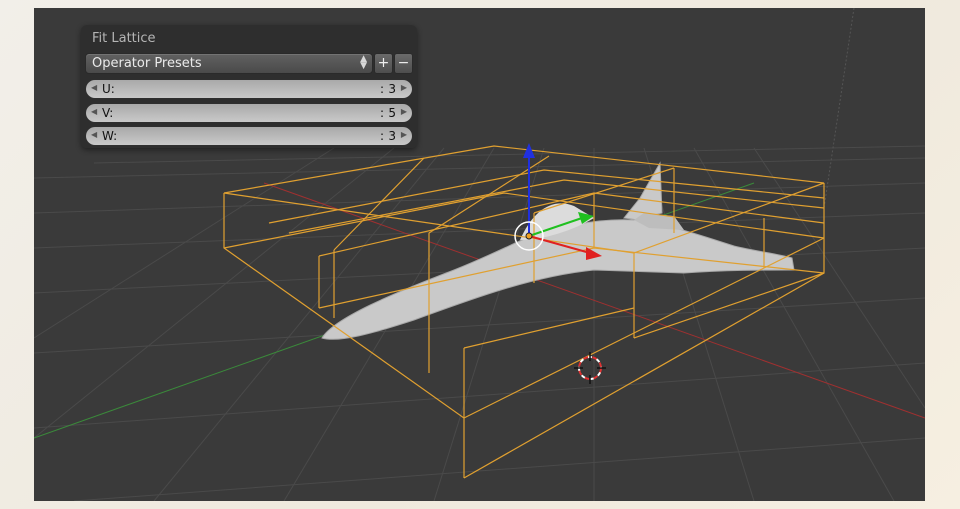 This screenshot has height=509, width=960. What do you see at coordinates (249, 136) in the screenshot?
I see `w-number-field: ◀ W: : 3 ▶` at bounding box center [249, 136].